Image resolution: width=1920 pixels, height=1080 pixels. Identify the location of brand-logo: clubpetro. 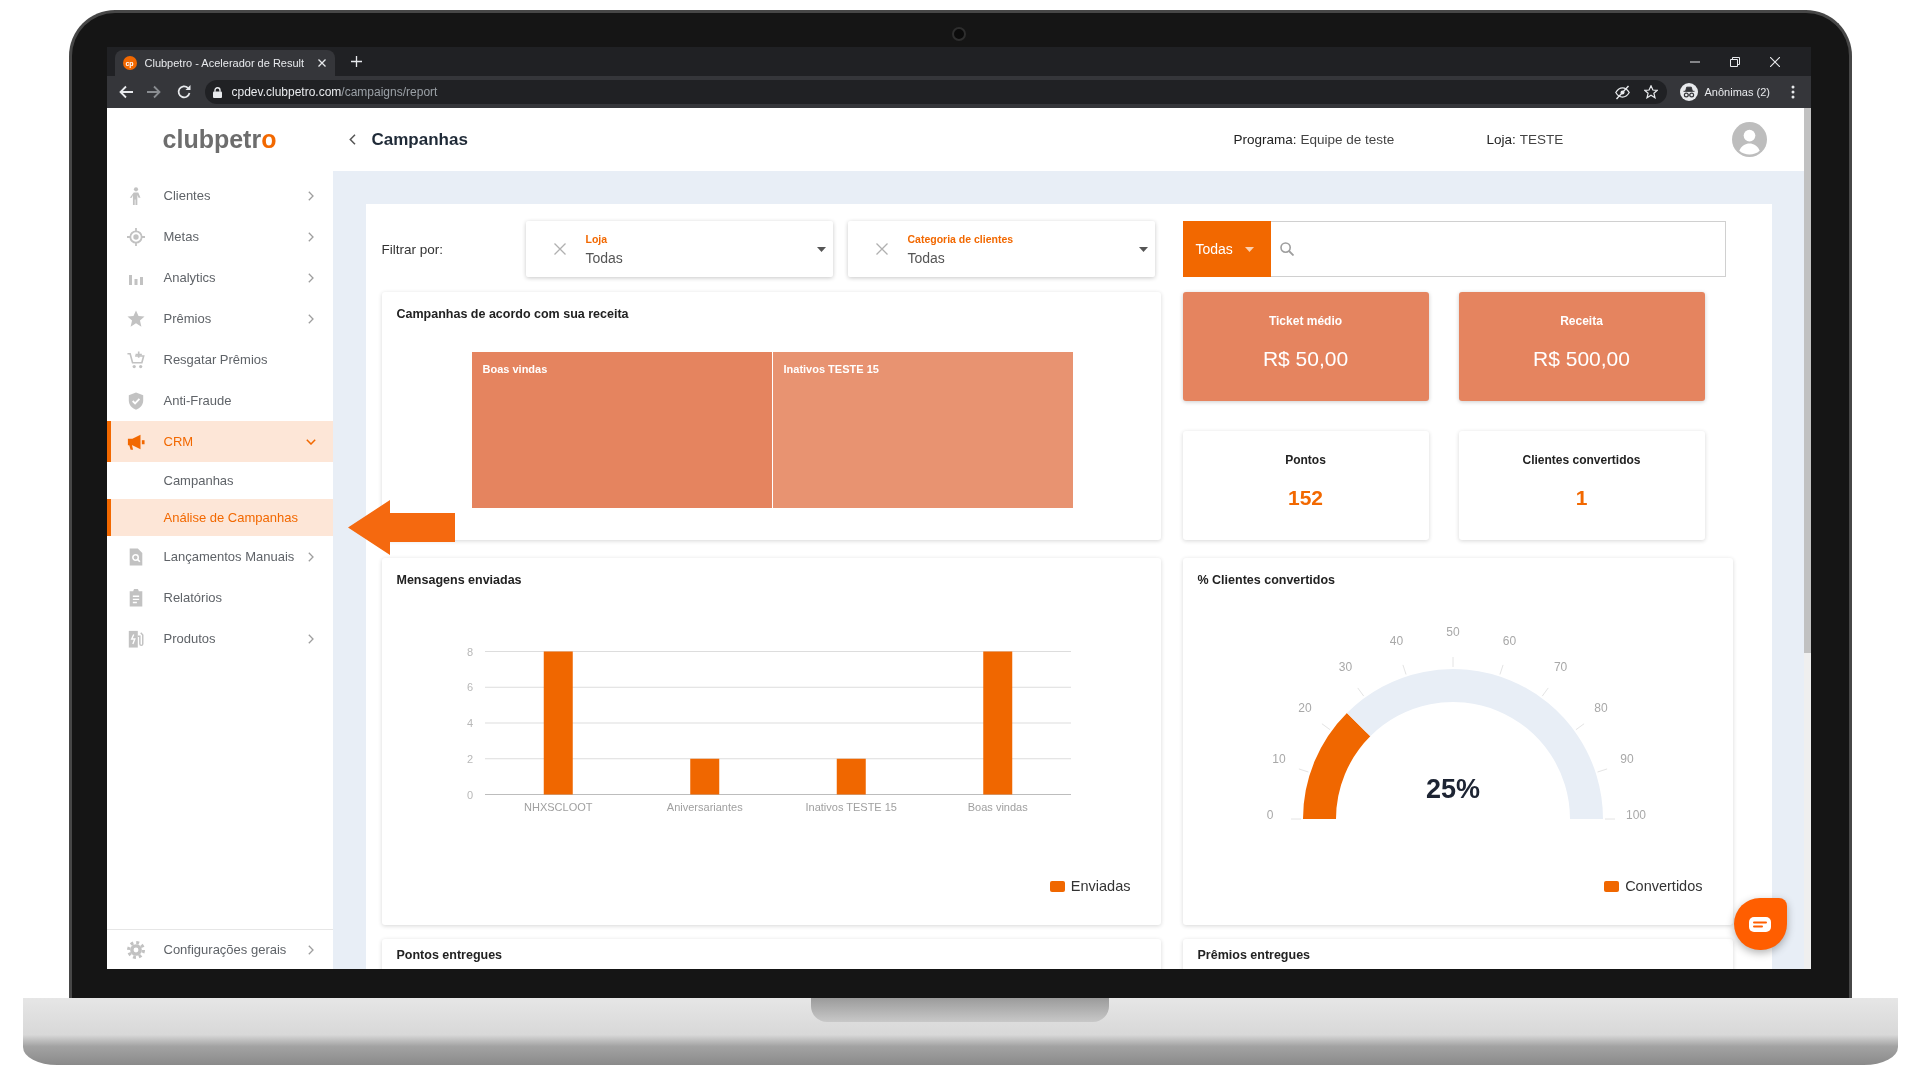
(219, 139).